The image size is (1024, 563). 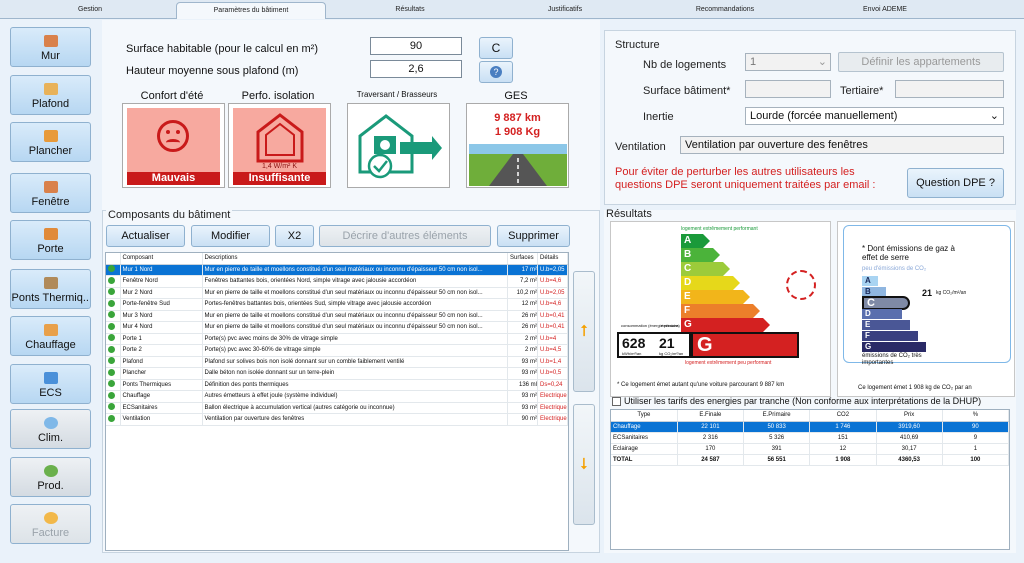 What do you see at coordinates (584, 331) in the screenshot?
I see `move-up-button: ⭡` at bounding box center [584, 331].